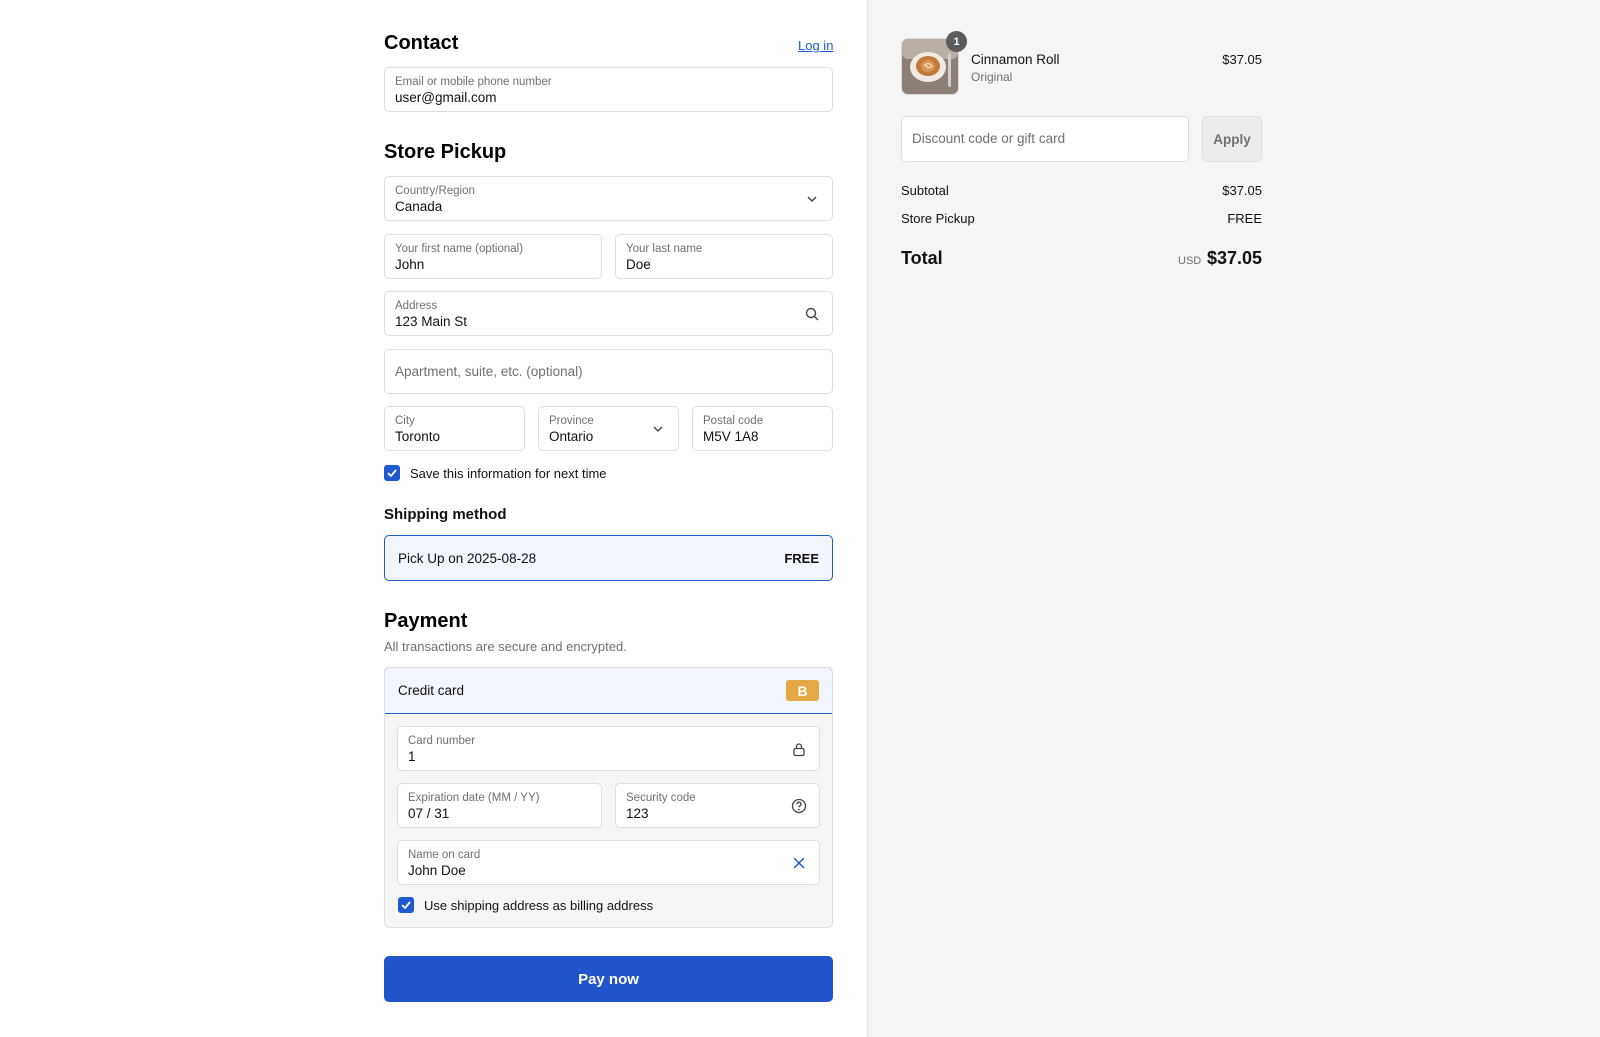 The height and width of the screenshot is (1037, 1600). I want to click on last-name-value: Doe, so click(638, 264).